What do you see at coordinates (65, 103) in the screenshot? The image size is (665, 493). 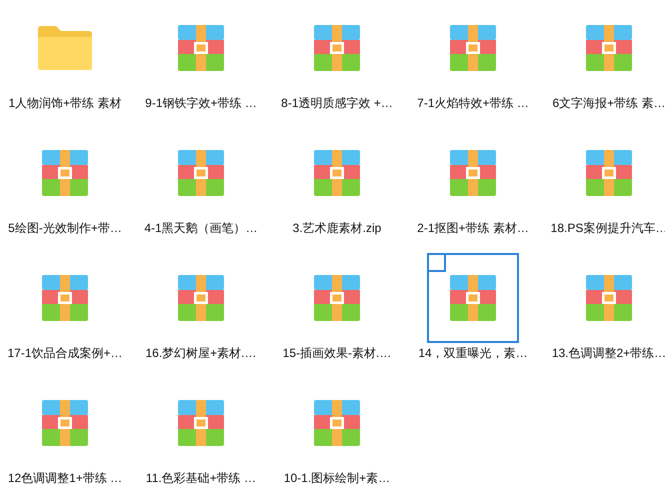 I see `file-name: 1人物润饰+带练 素材` at bounding box center [65, 103].